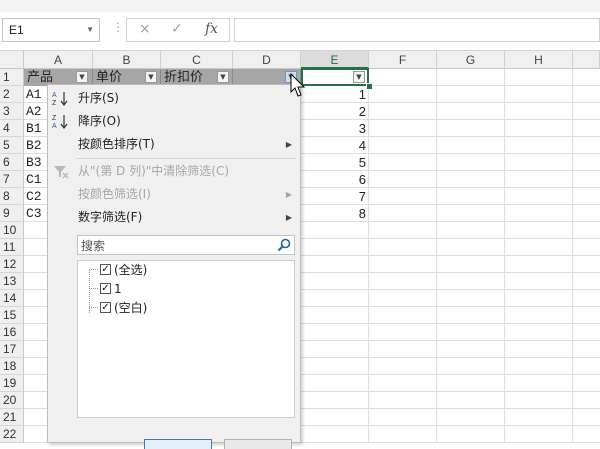 This screenshot has width=600, height=449. What do you see at coordinates (335, 213) in the screenshot?
I see `cell-e9: 8` at bounding box center [335, 213].